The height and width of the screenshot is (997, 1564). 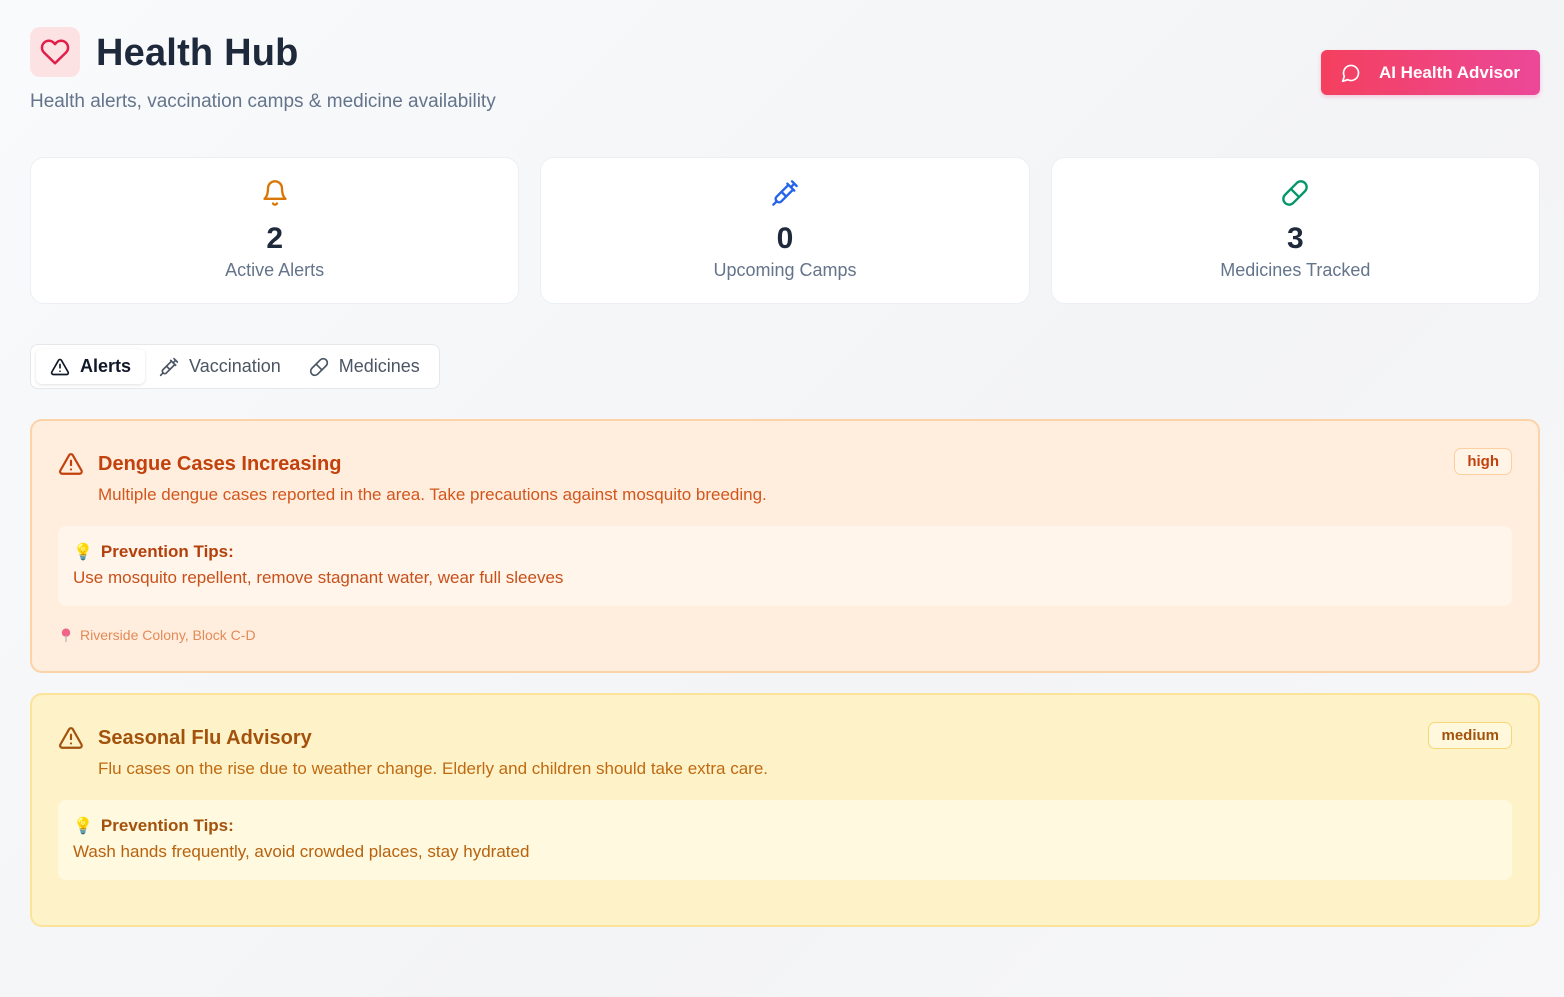 I want to click on alert-title: Dengue Cases Increasing, so click(x=220, y=463).